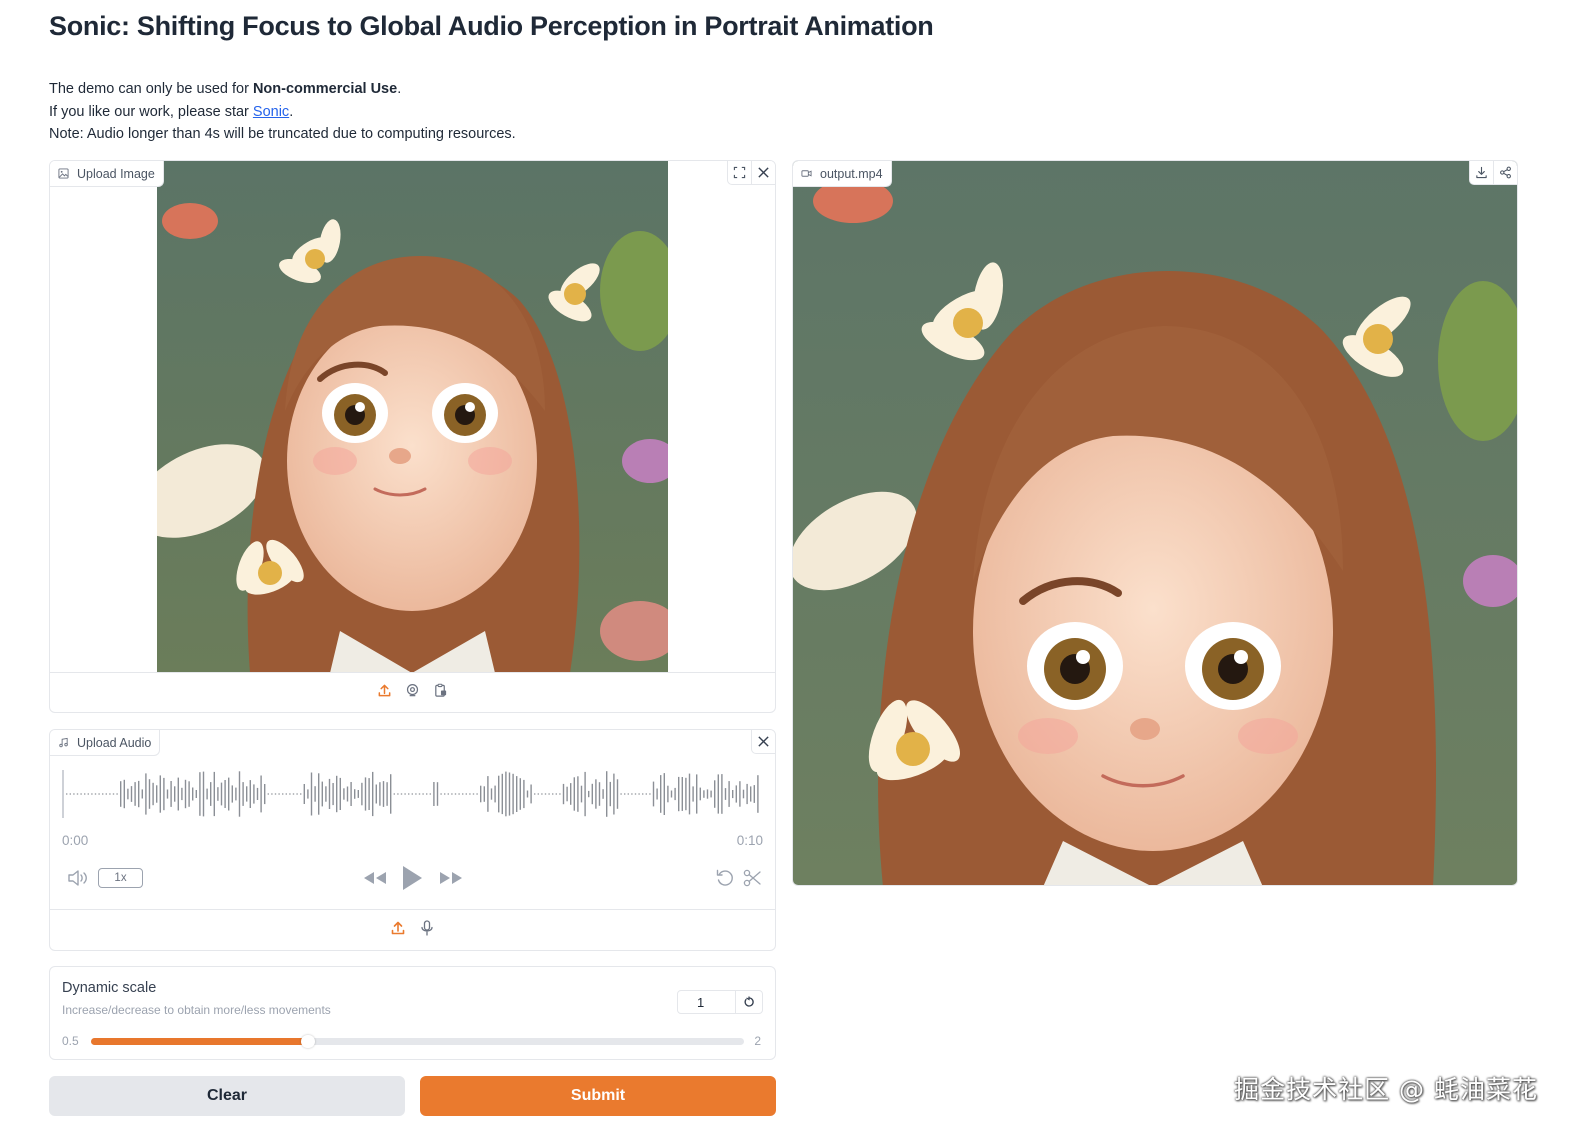 This screenshot has height=1133, width=1571. I want to click on undo-trim-button, so click(725, 880).